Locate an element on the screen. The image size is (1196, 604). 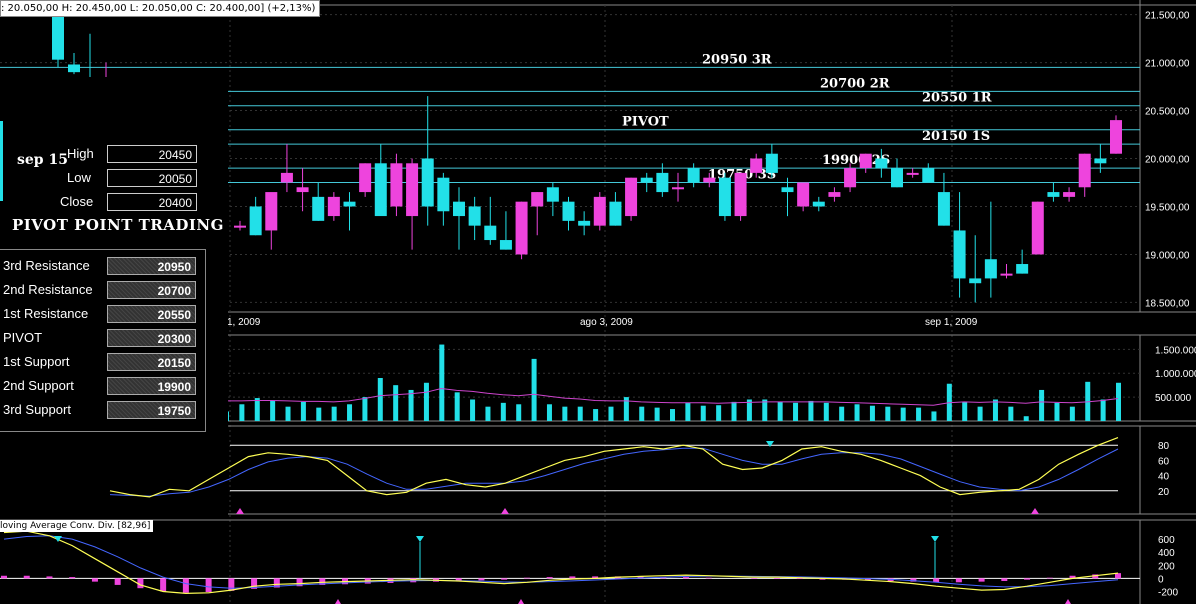
stochastic-tick-label: 20 is located at coordinates (1164, 492).